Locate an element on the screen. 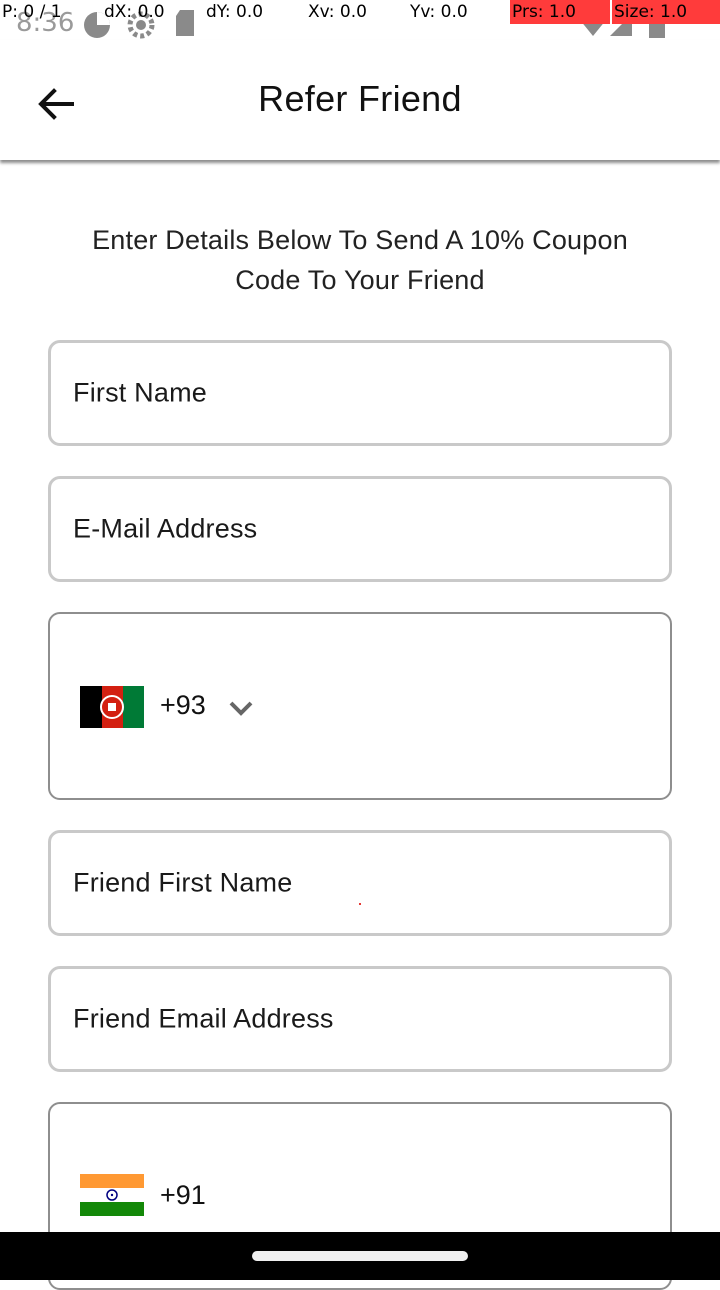  app-bar: Refer Friend is located at coordinates (360, 100).